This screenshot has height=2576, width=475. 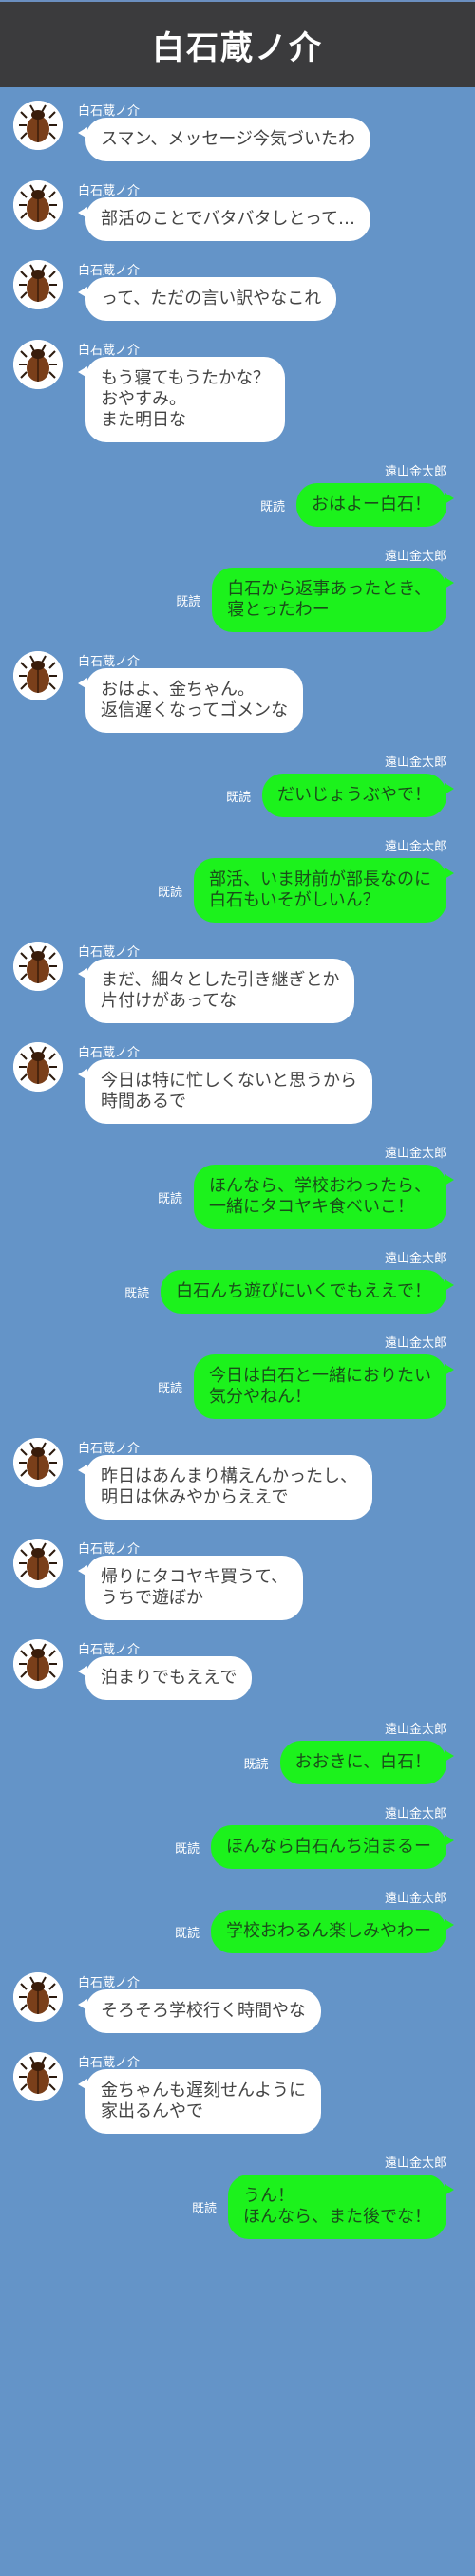 I want to click on message-bubble: 白石んち遊びにいくでもええで！, so click(x=307, y=1292).